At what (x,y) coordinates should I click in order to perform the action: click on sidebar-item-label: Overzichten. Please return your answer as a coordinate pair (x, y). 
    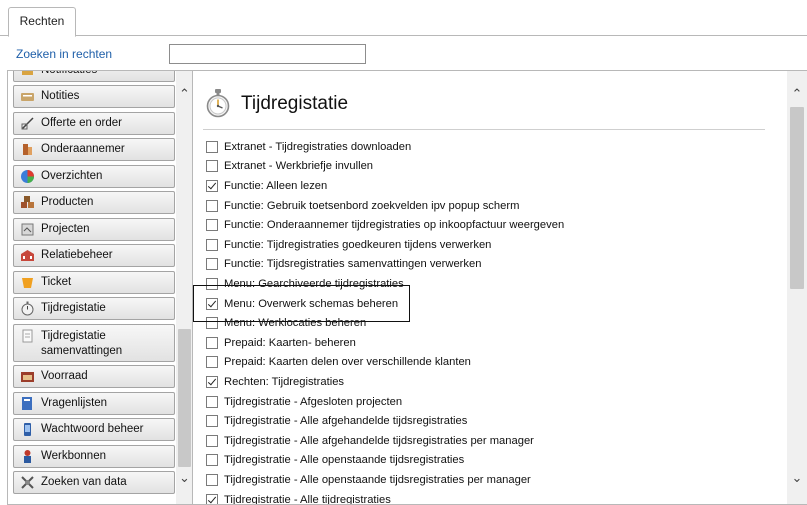
    Looking at the image, I should click on (72, 176).